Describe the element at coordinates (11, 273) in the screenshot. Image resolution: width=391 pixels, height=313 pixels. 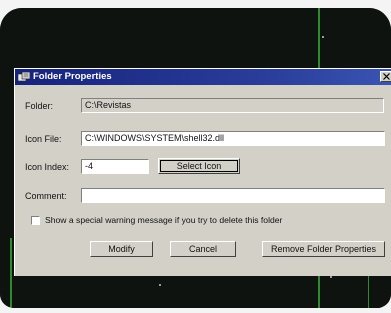
I see `screen-line` at that location.